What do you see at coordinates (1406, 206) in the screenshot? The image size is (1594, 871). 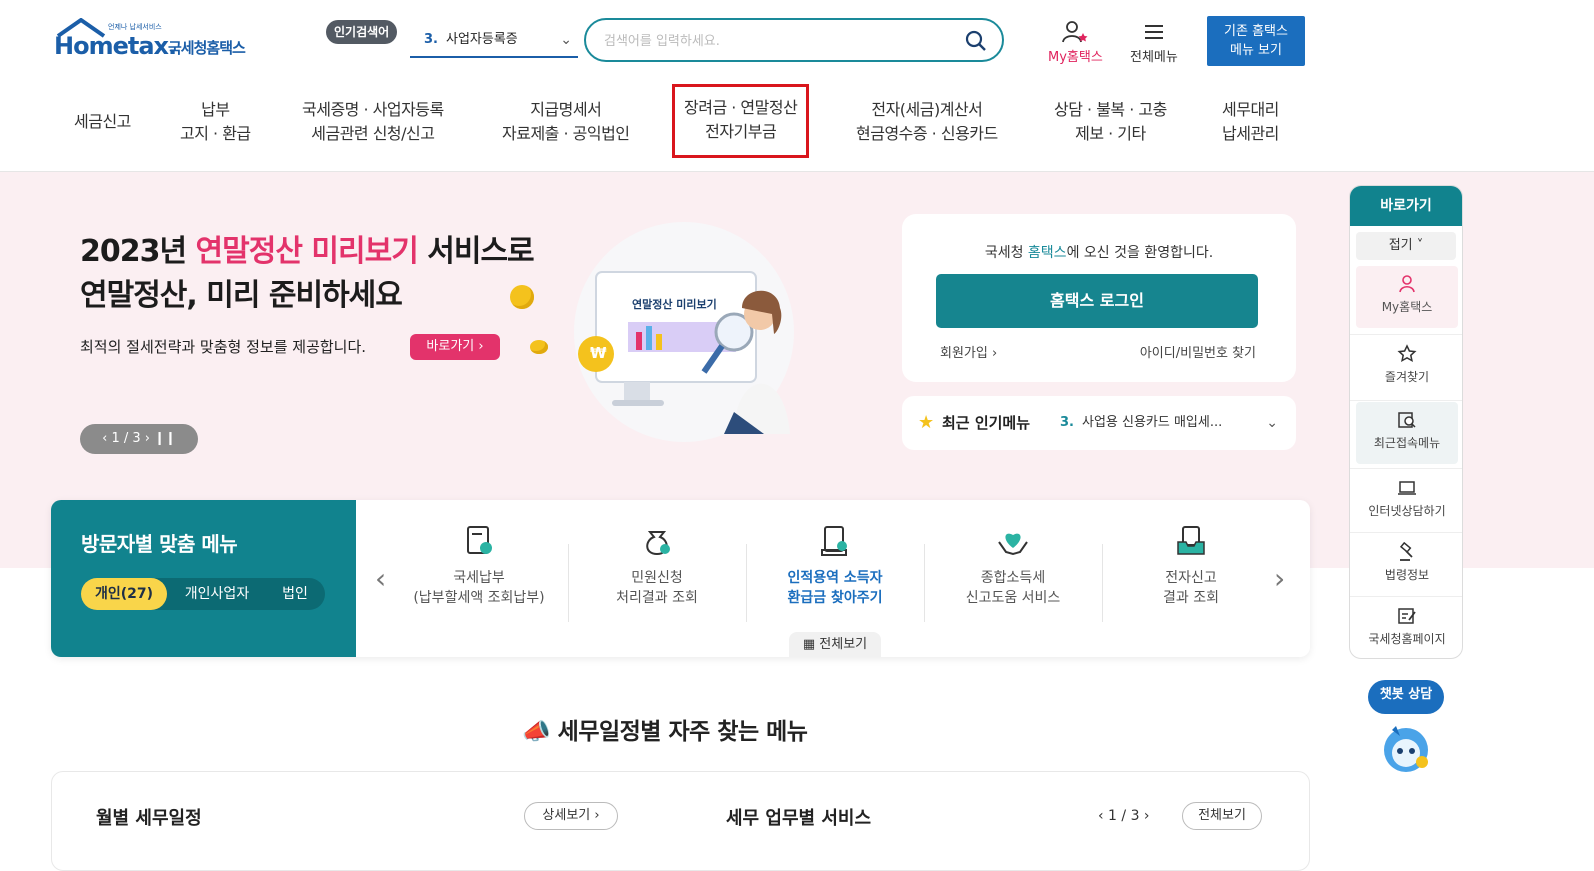 I see `quick-menu-title: 바로가기` at bounding box center [1406, 206].